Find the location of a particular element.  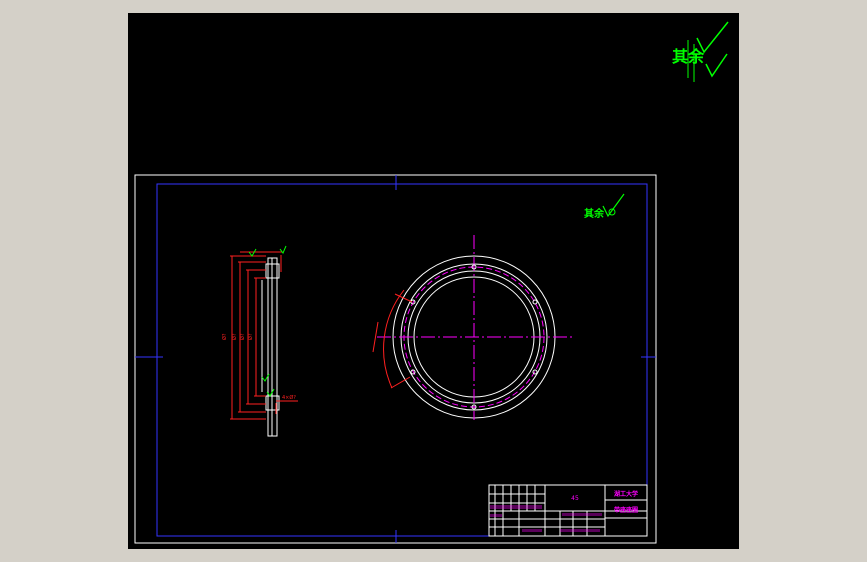

centerlines is located at coordinates (476, 327).